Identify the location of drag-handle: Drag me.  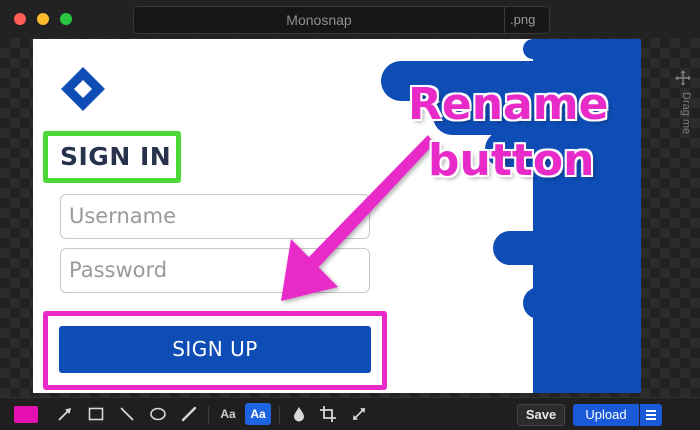
(683, 115).